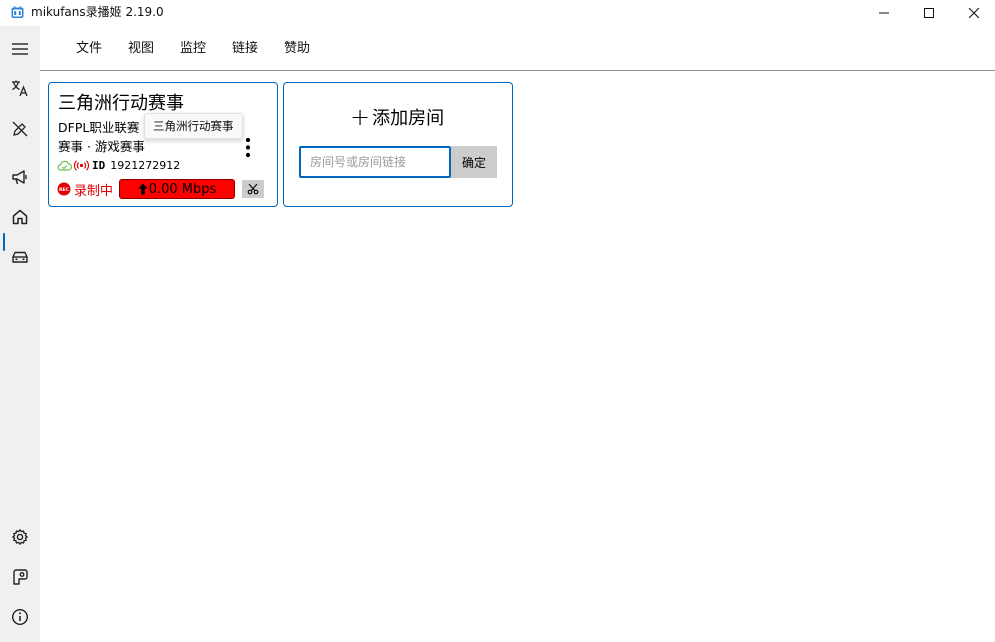 This screenshot has height=642, width=995. Describe the element at coordinates (99, 127) in the screenshot. I see `room-subtitle: DFPL职业联赛` at that location.